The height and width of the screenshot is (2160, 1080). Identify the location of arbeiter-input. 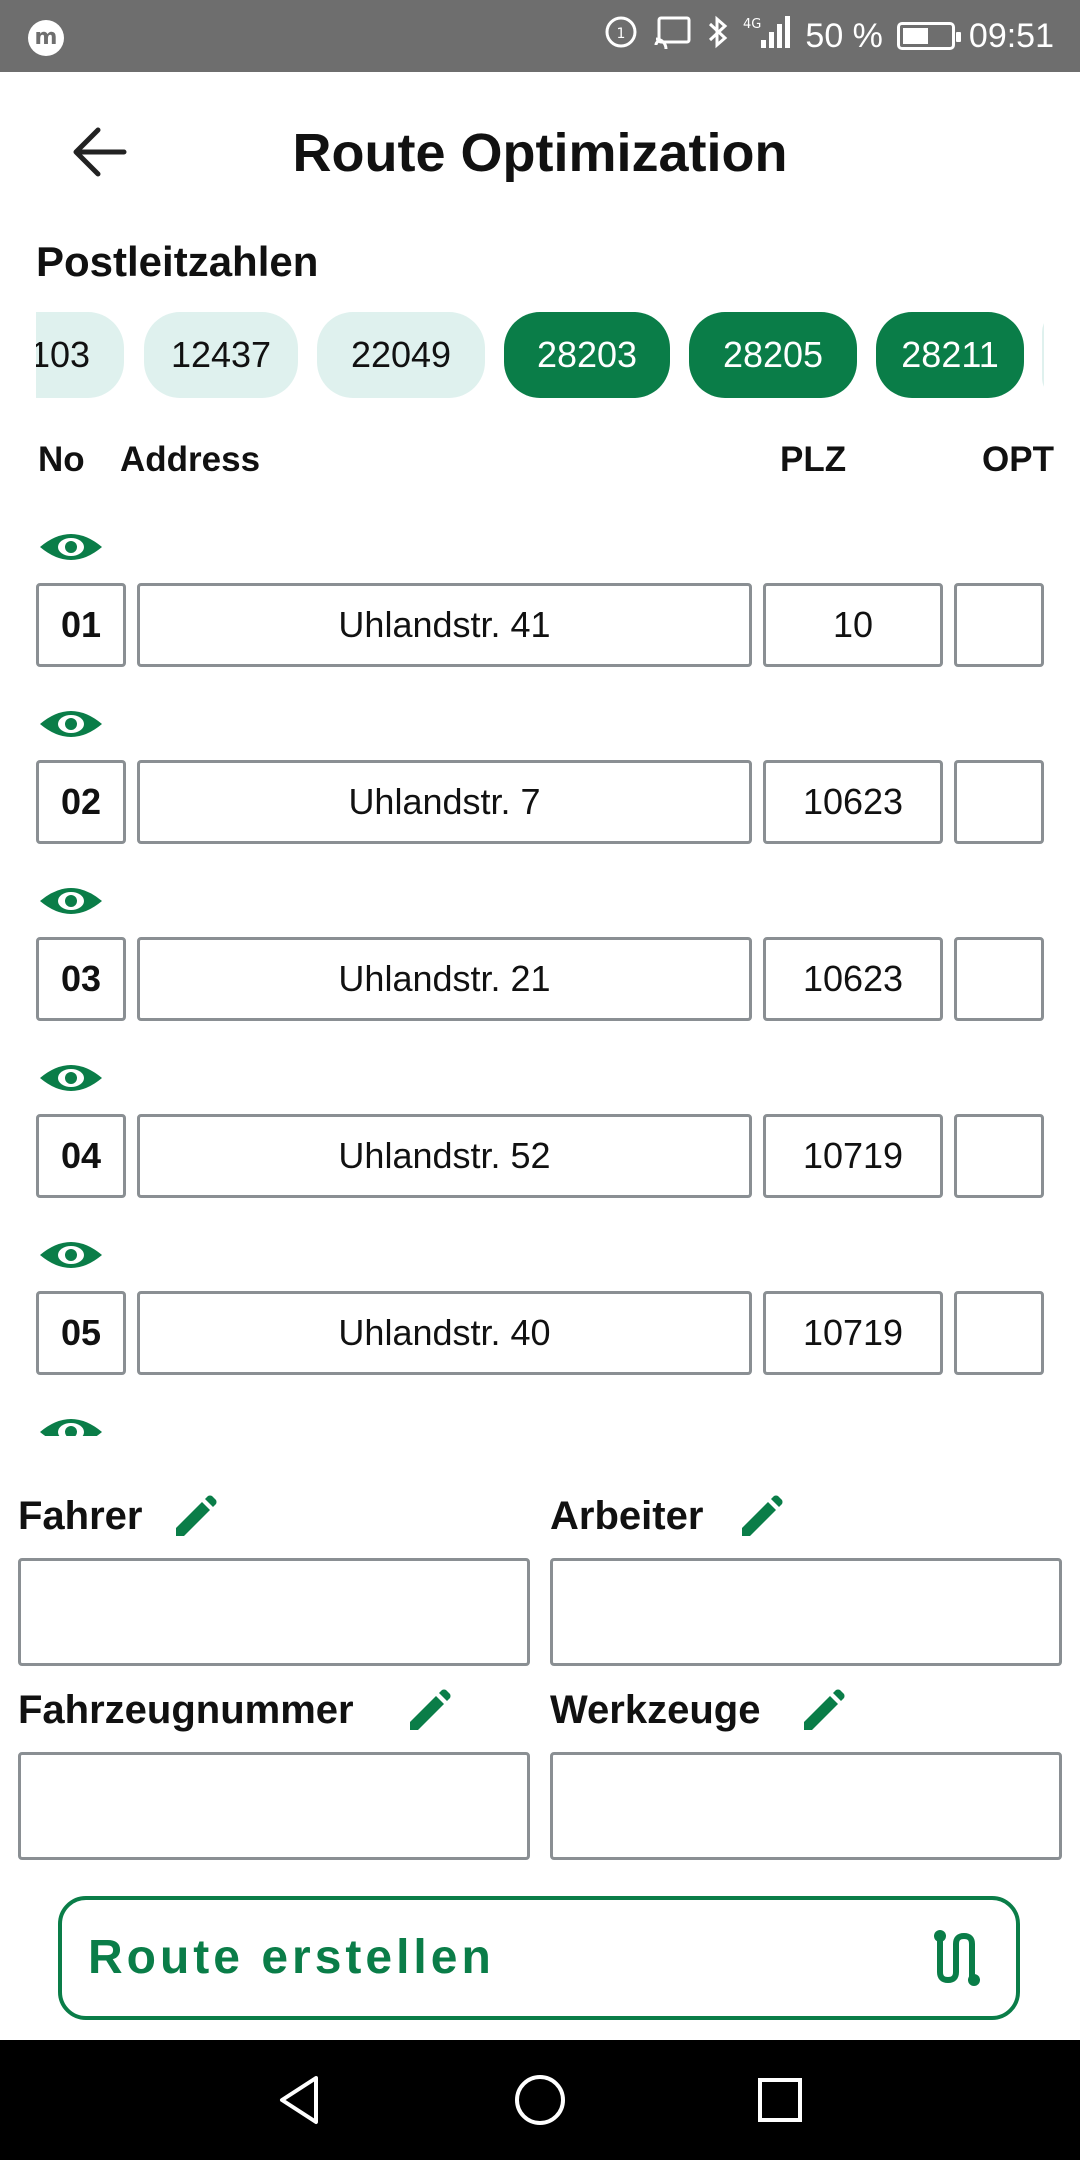
(806, 1612).